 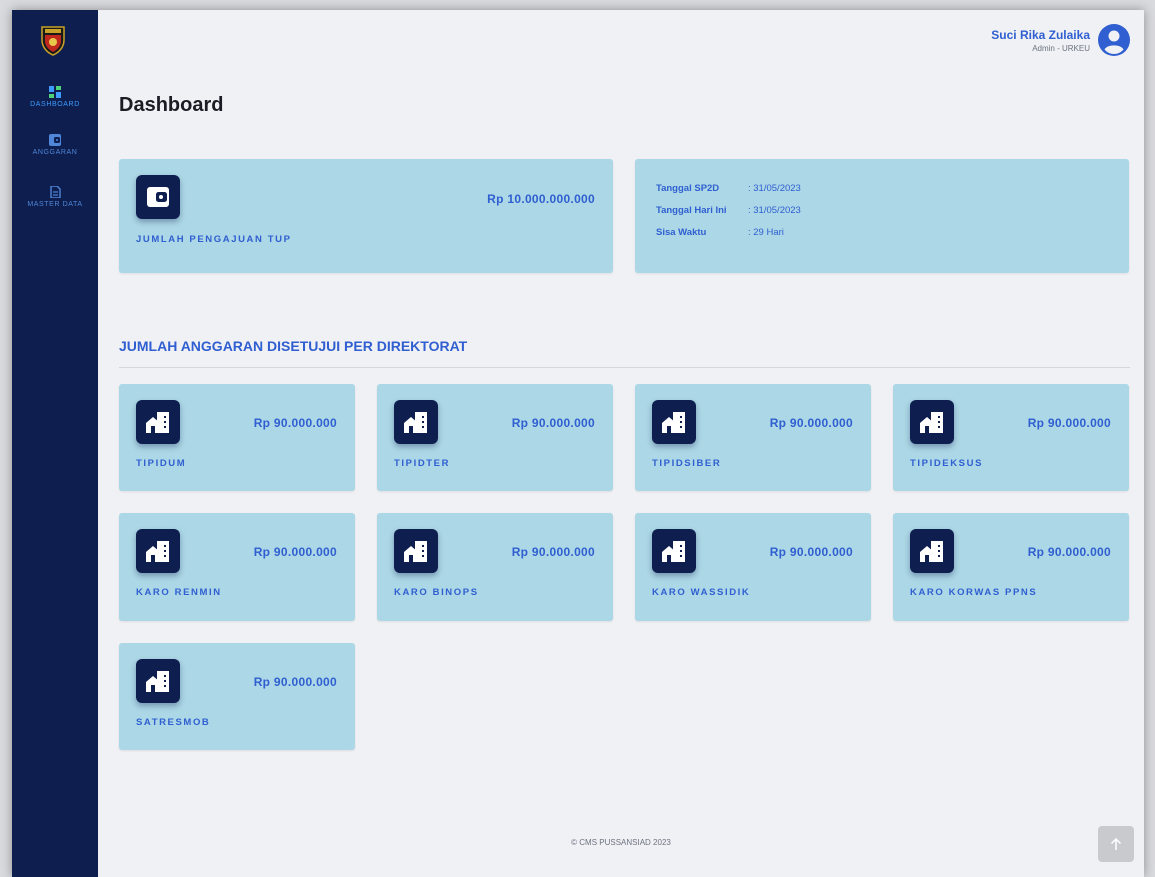 I want to click on info-row-sisa-waktu: Sisa Waktu : 29 Hari, so click(x=720, y=232).